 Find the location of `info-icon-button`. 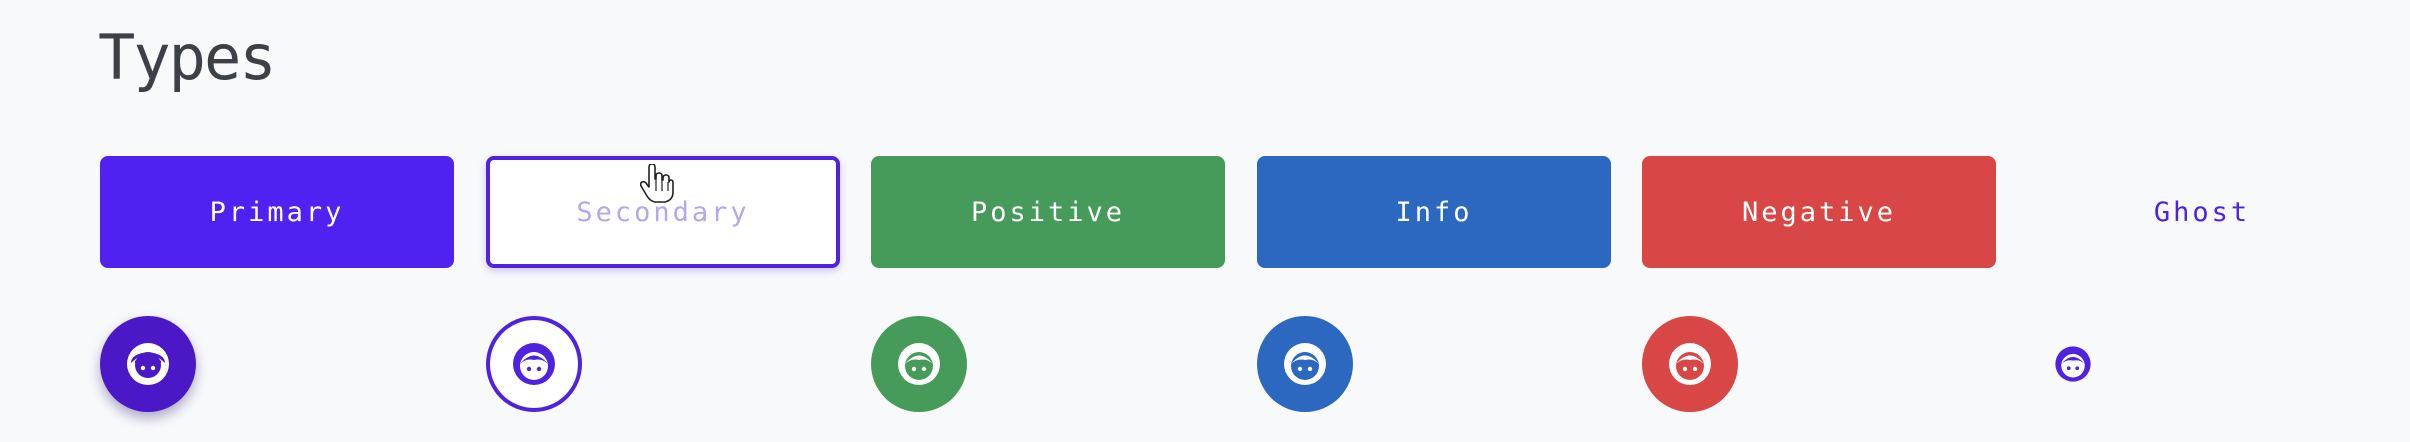

info-icon-button is located at coordinates (1305, 364).